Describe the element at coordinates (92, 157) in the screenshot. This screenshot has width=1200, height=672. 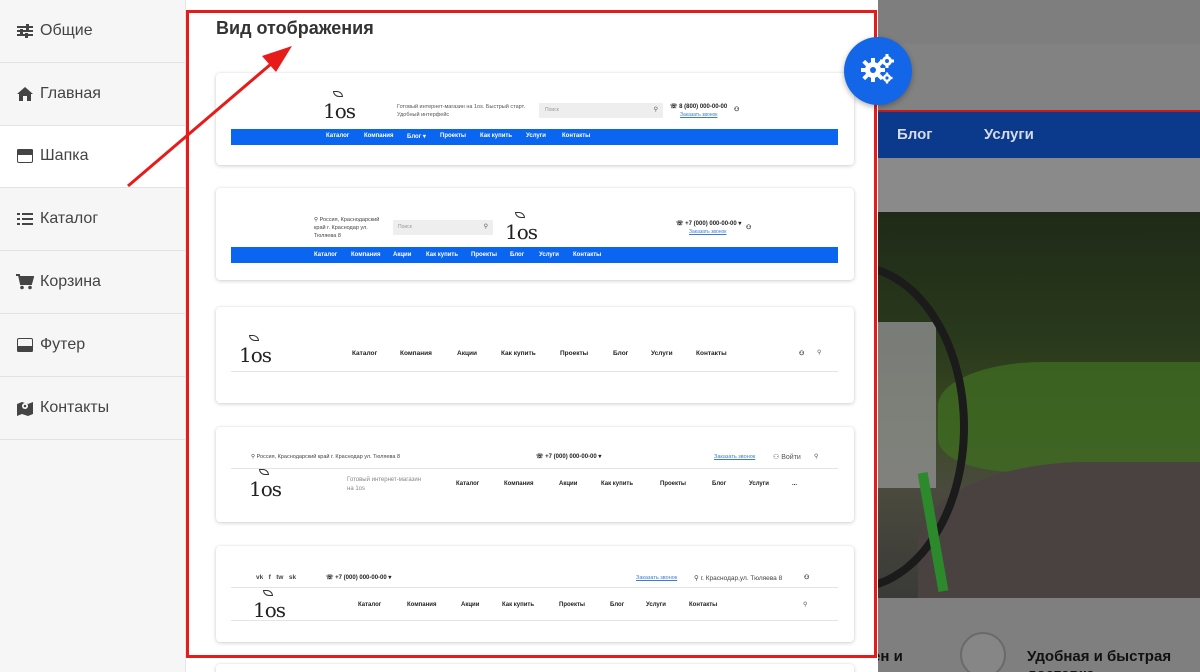
I see `sidebar-item-header: Шапка` at that location.